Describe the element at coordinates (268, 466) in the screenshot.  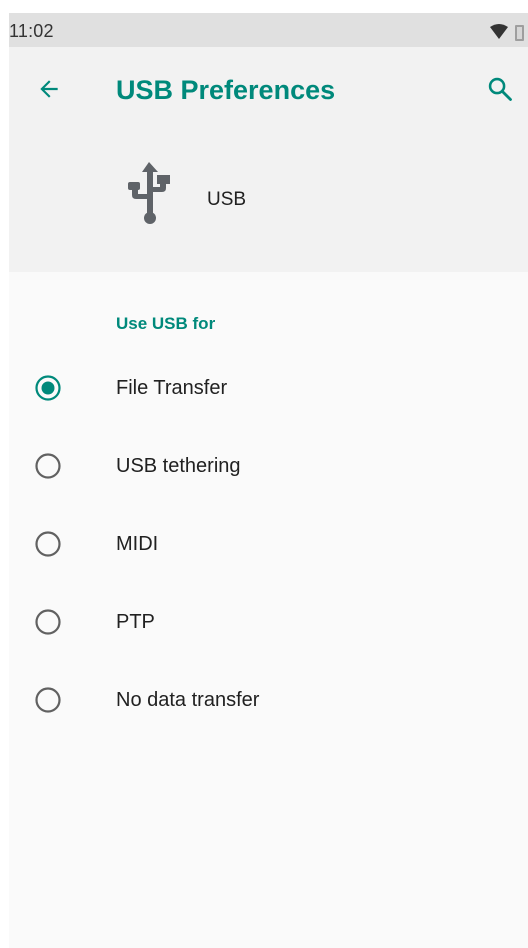
I see `option-usb-tethering: USB tethering` at that location.